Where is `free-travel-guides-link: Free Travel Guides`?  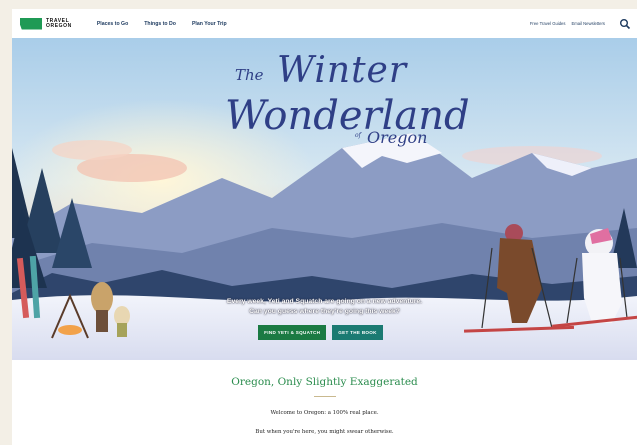 free-travel-guides-link: Free Travel Guides is located at coordinates (548, 23).